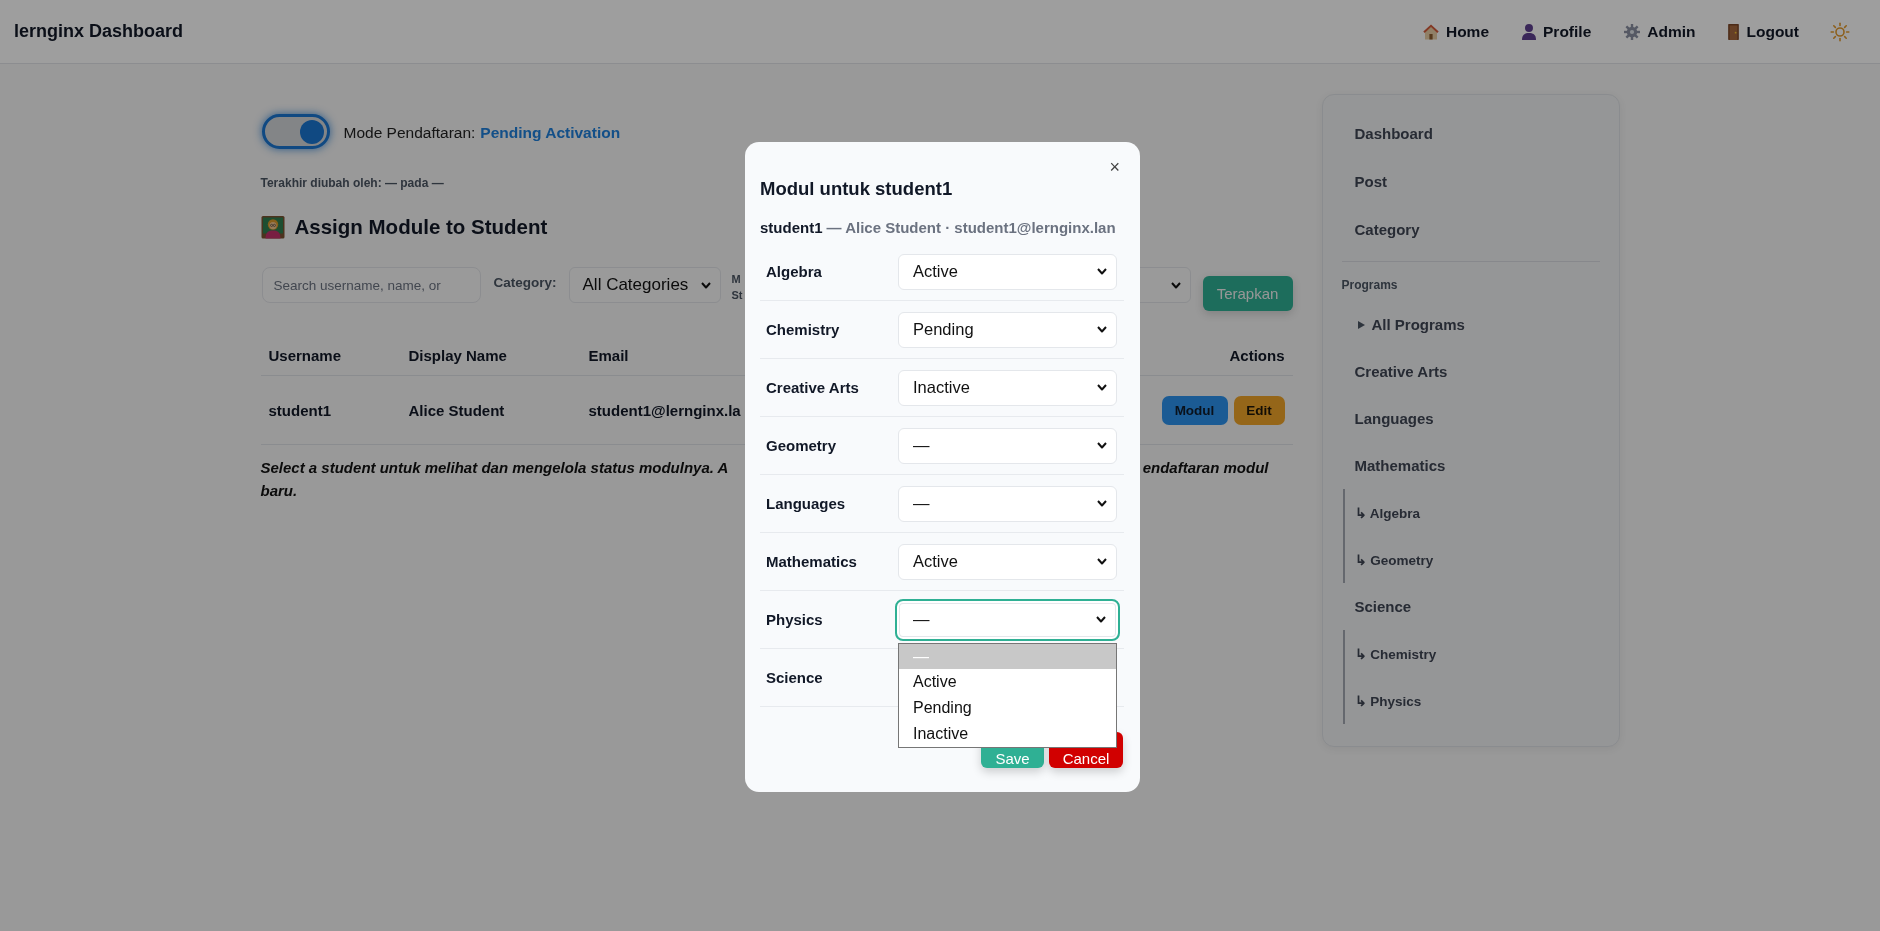 Image resolution: width=1880 pixels, height=931 pixels. I want to click on module-label: Chemistry, so click(803, 329).